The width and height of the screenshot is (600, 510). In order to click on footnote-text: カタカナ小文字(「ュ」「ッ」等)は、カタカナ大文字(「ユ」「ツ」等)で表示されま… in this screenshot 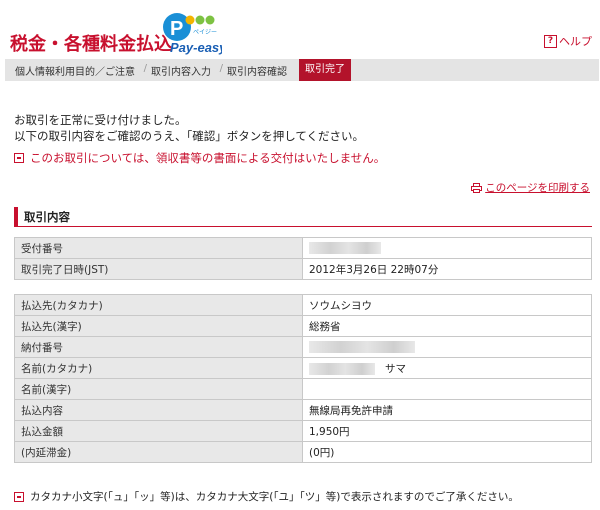, I will do `click(274, 497)`.